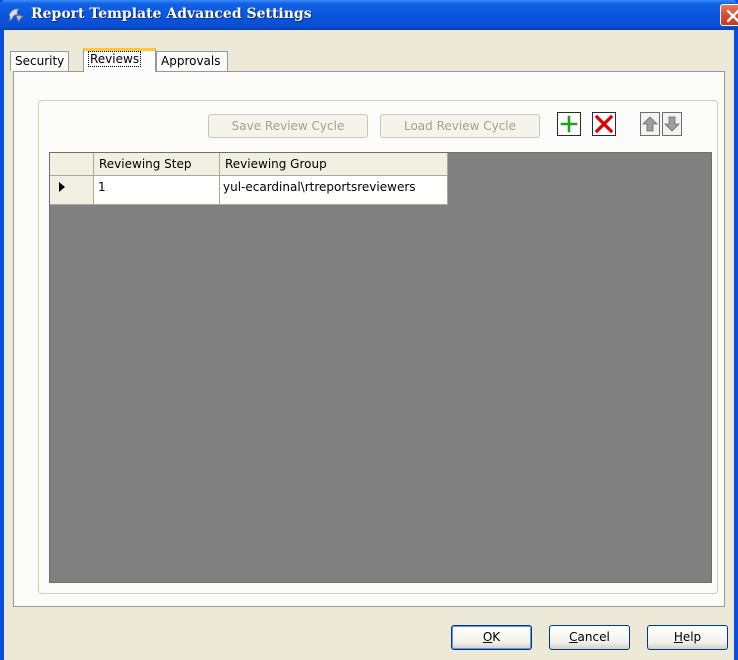  I want to click on plus-icon, so click(569, 124).